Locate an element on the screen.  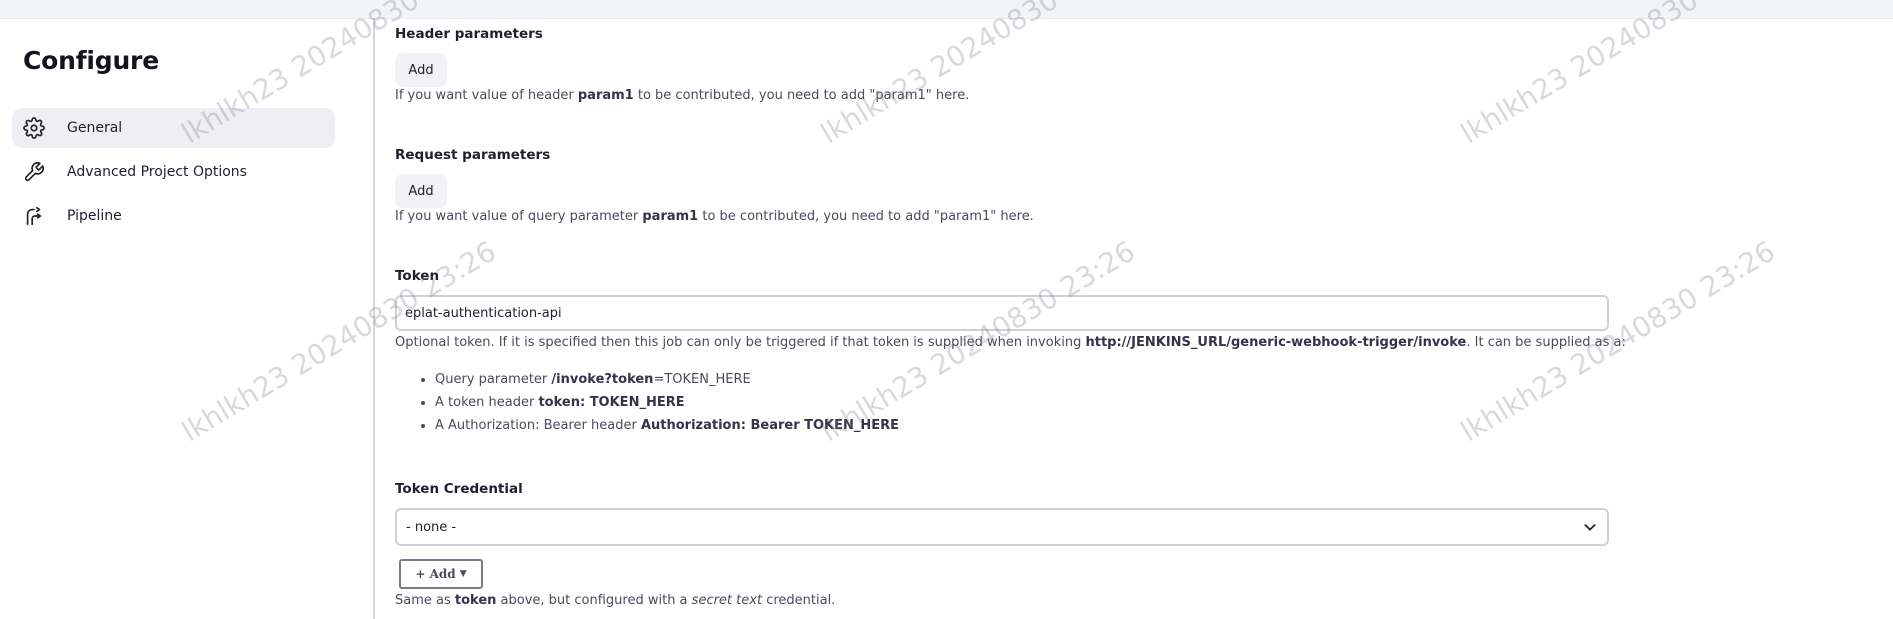
token-credential-add-button: + Add ▼ is located at coordinates (441, 574).